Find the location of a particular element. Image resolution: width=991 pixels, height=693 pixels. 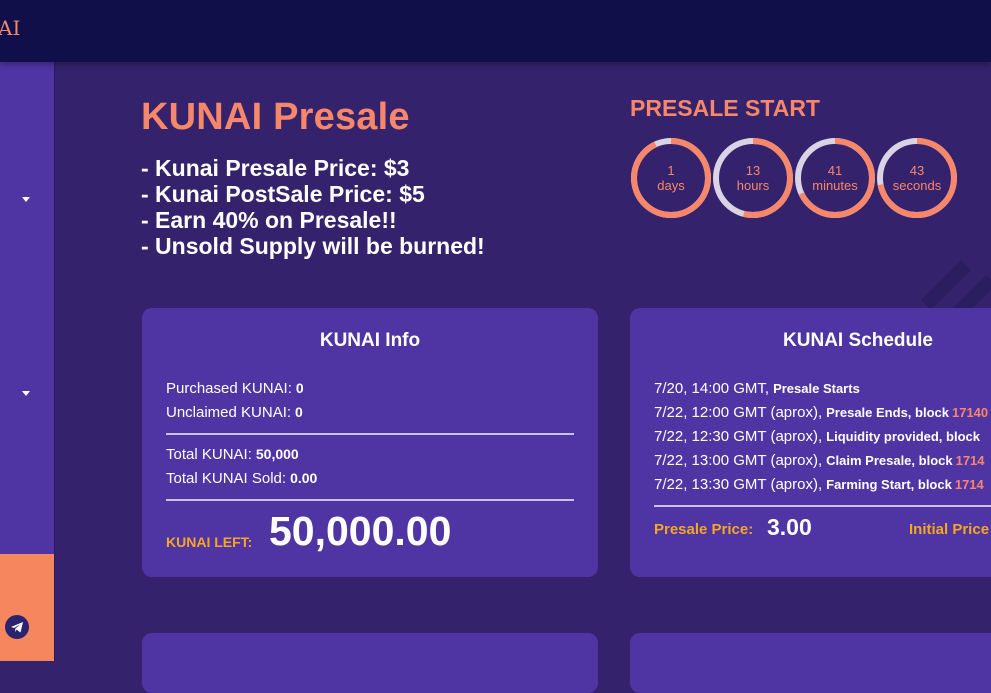

countdown-unit: hours is located at coordinates (753, 185).